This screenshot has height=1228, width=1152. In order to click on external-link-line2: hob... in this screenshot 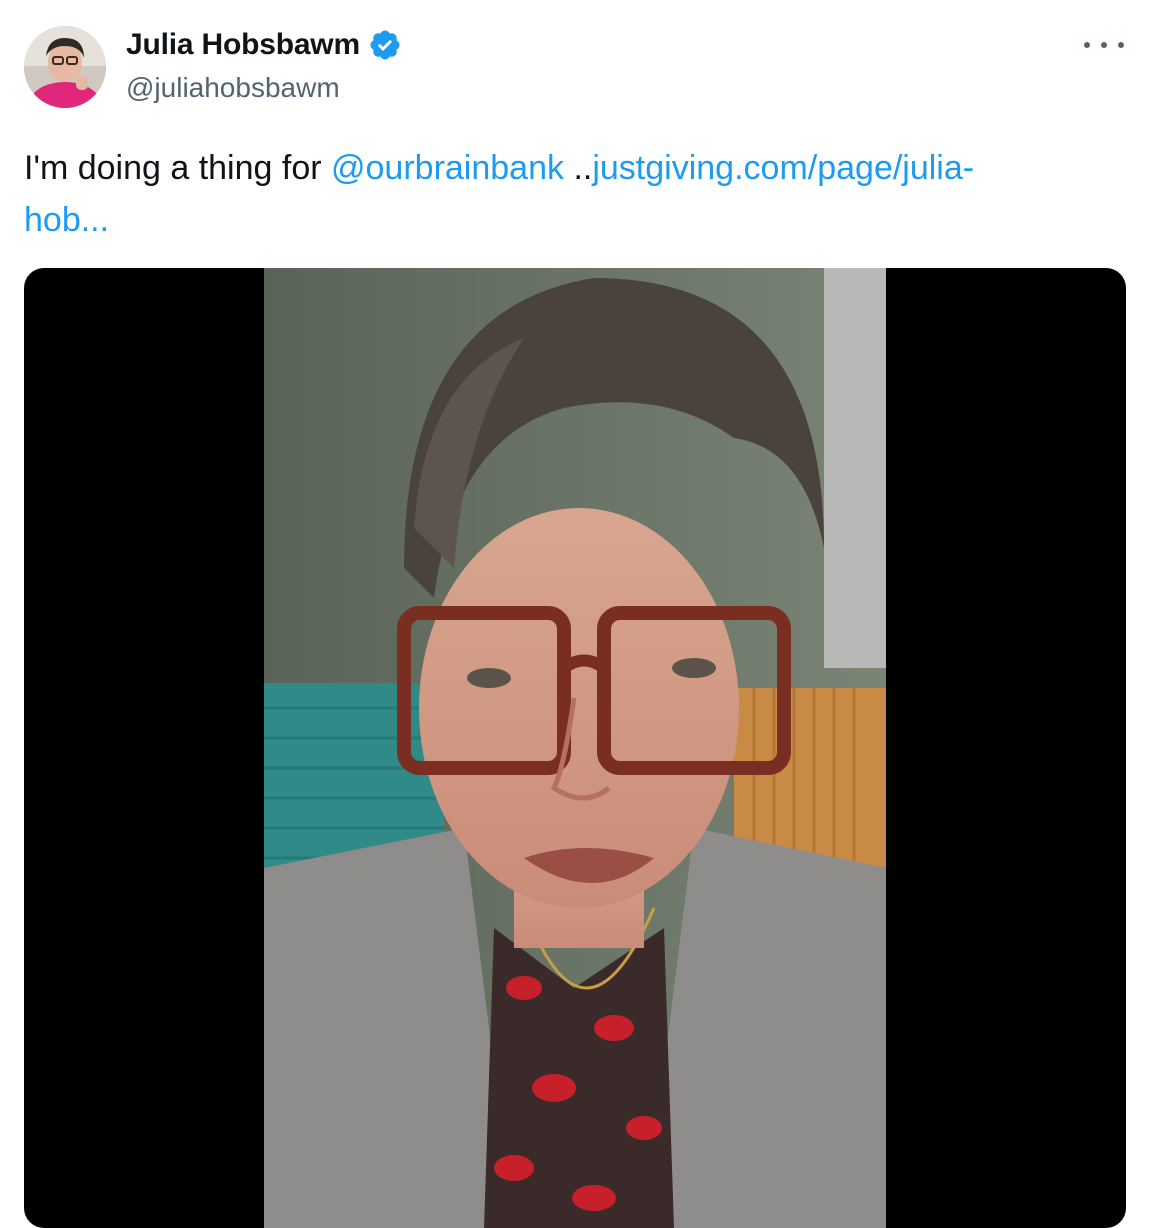, I will do `click(67, 220)`.